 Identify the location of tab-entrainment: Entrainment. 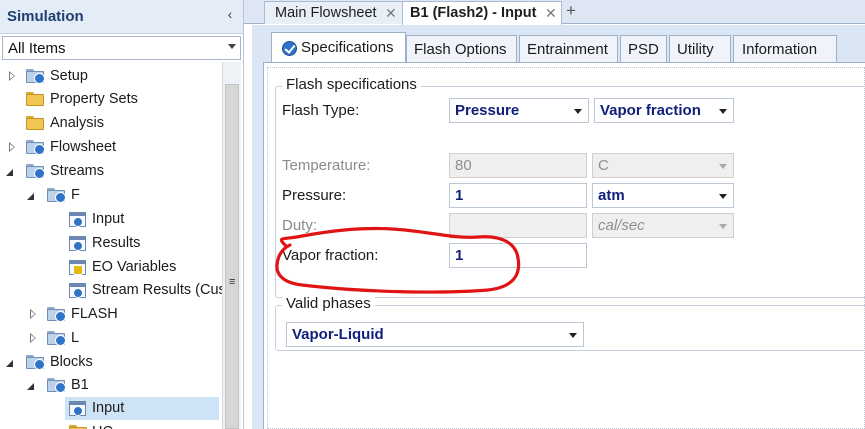
(568, 48).